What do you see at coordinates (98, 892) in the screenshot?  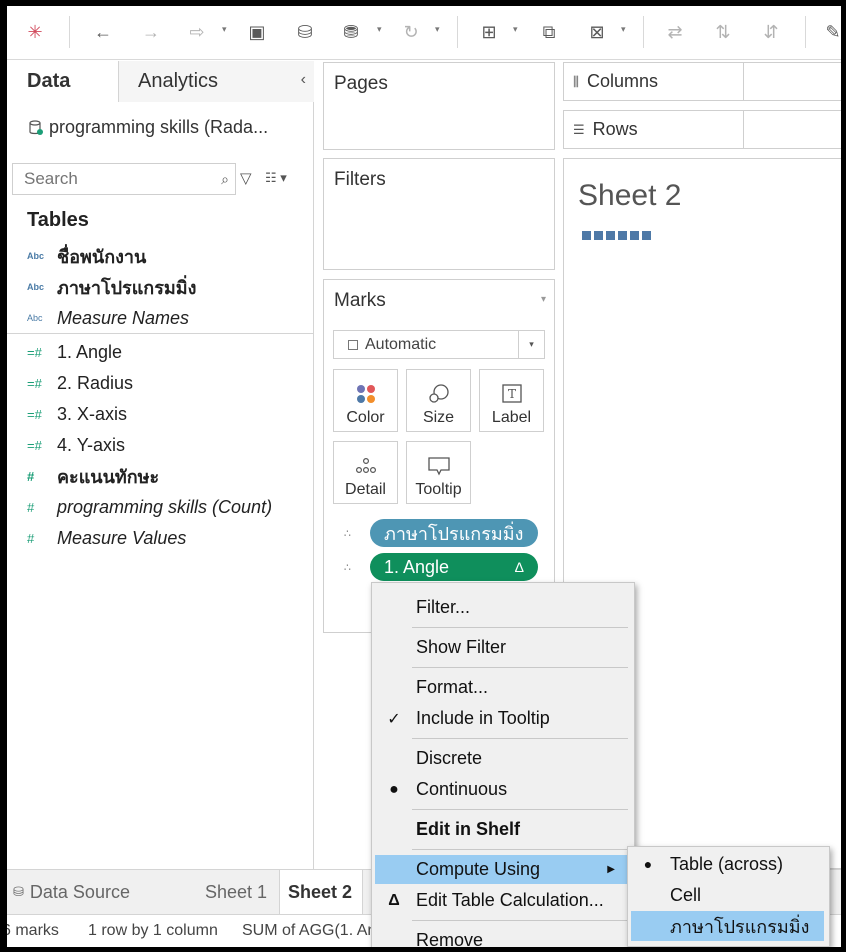 I see `tab-data-source: ⛁ Data Source` at bounding box center [98, 892].